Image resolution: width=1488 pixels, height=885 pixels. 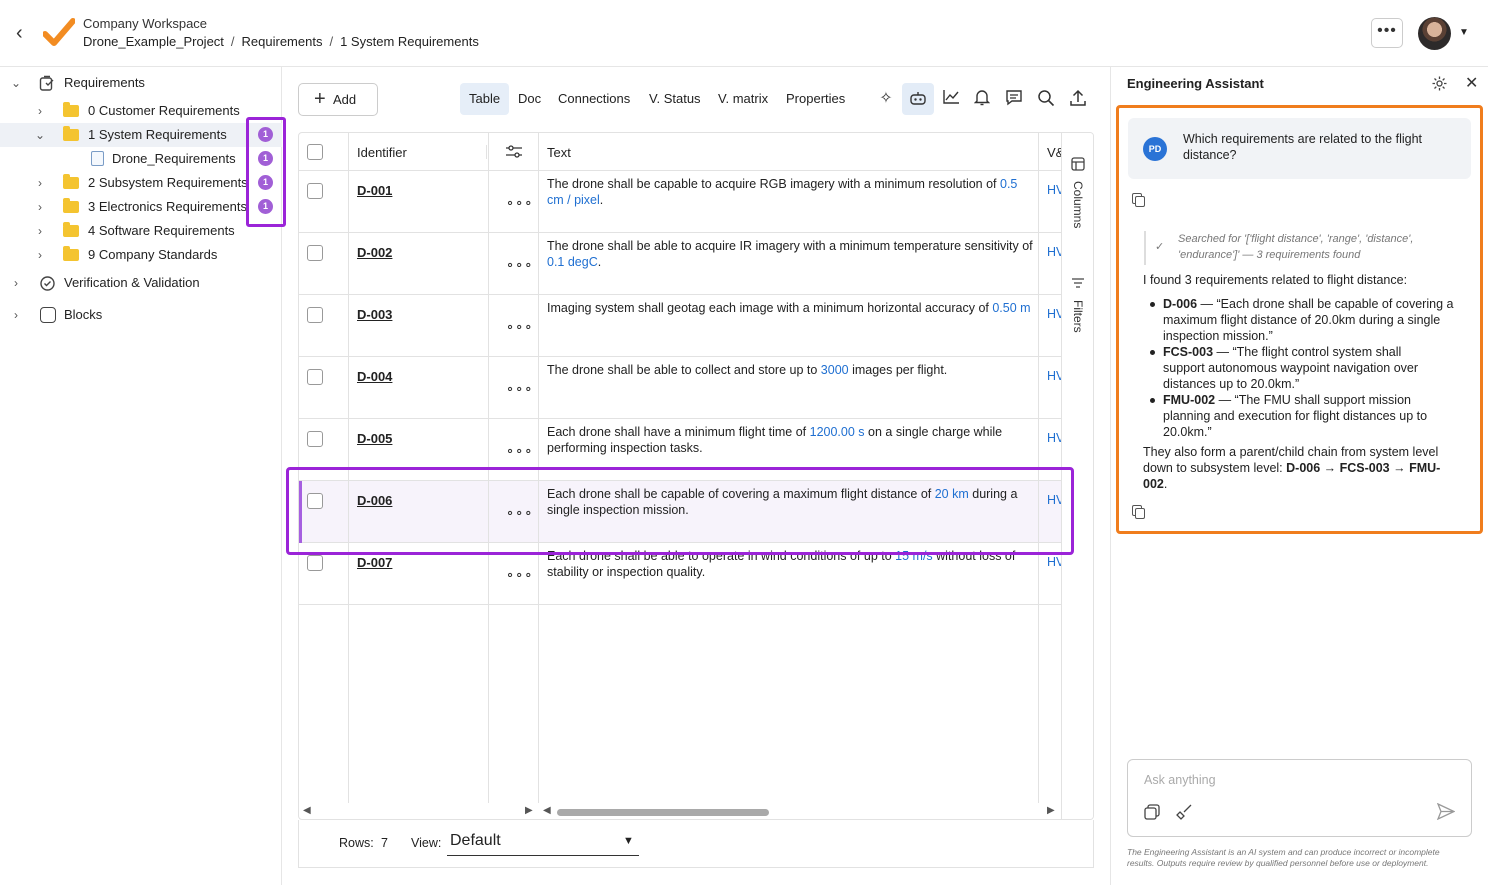 I want to click on tab-properties: Properties, so click(x=815, y=99).